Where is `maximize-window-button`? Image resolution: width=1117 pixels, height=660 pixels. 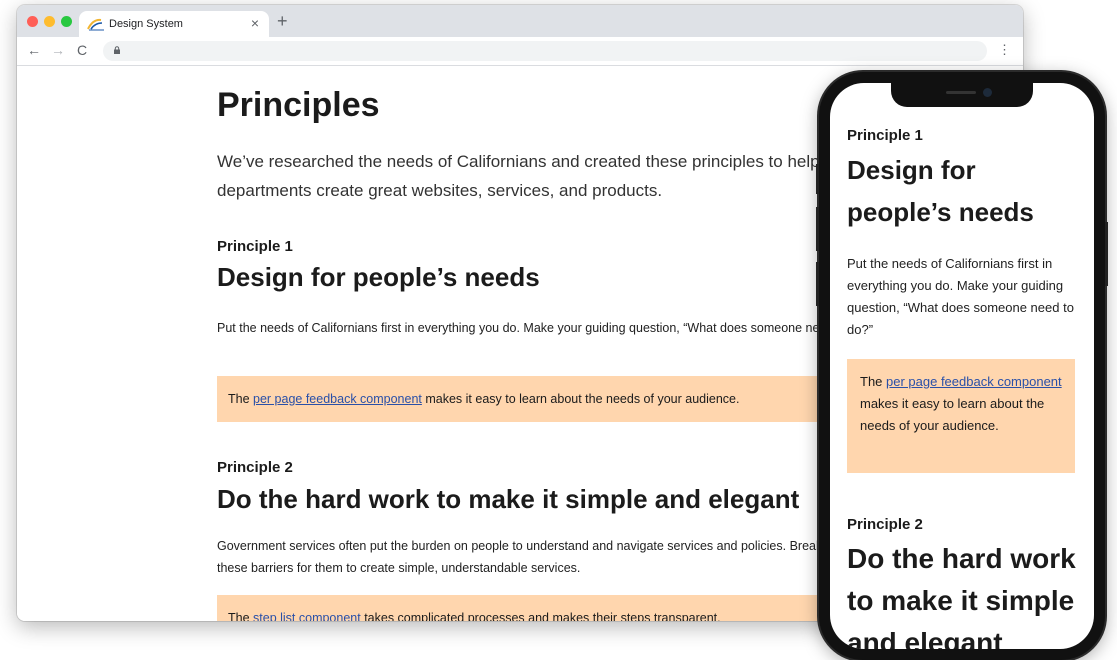
maximize-window-button is located at coordinates (66, 21).